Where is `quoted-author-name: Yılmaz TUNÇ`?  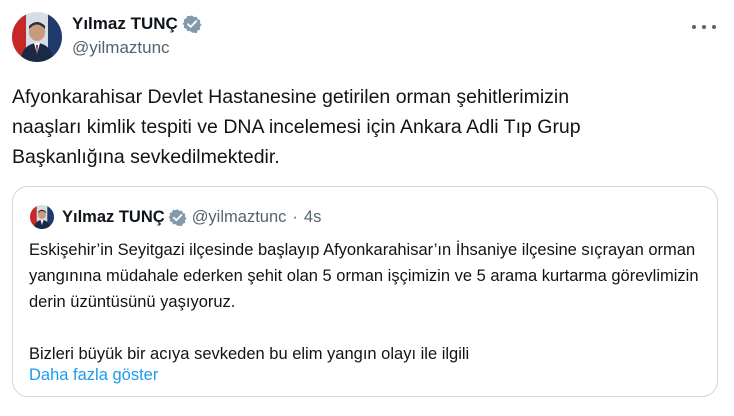 quoted-author-name: Yılmaz TUNÇ is located at coordinates (113, 217).